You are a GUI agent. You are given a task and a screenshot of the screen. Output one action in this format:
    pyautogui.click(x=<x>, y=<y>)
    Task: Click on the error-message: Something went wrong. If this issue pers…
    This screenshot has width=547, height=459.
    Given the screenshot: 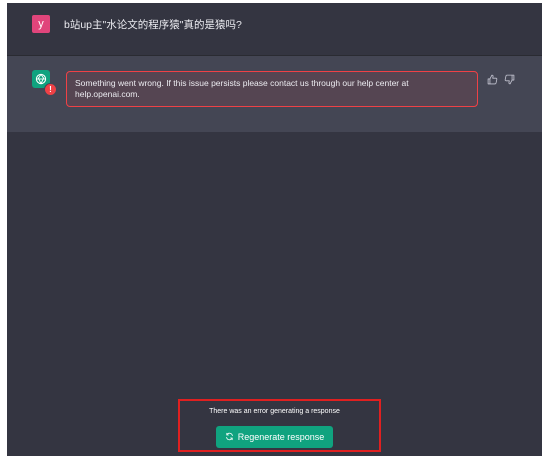 What is the action you would take?
    pyautogui.click(x=272, y=89)
    